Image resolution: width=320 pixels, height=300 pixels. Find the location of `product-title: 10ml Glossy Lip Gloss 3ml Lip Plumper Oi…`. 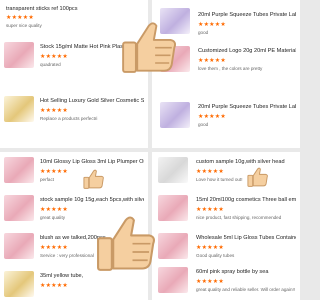

product-title: 10ml Glossy Lip Gloss 3ml Lip Plumper Oi… is located at coordinates (92, 162).